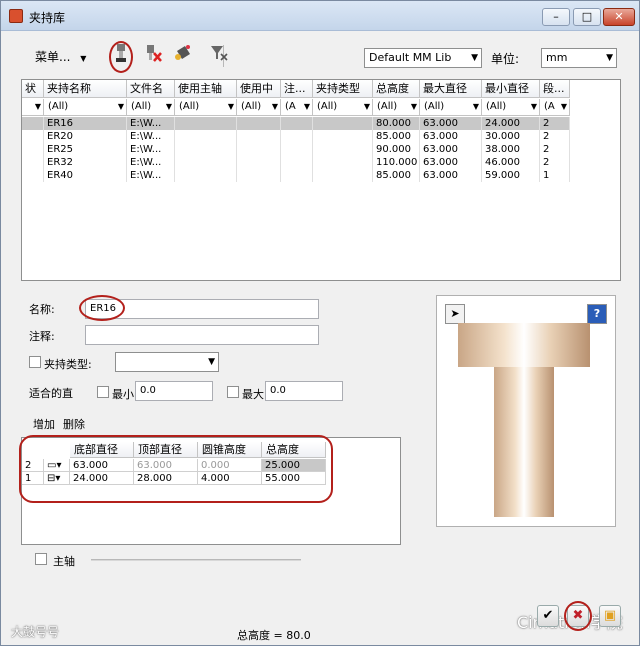  I want to click on table-row: ER16 E:\W... 80.000 63.000 24.000 2, so click(296, 123).